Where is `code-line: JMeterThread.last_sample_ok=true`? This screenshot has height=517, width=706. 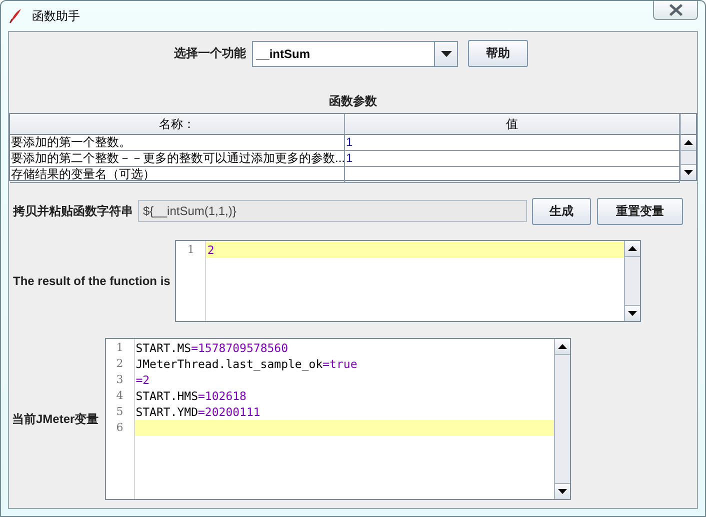 code-line: JMeterThread.last_sample_ok=true is located at coordinates (246, 364).